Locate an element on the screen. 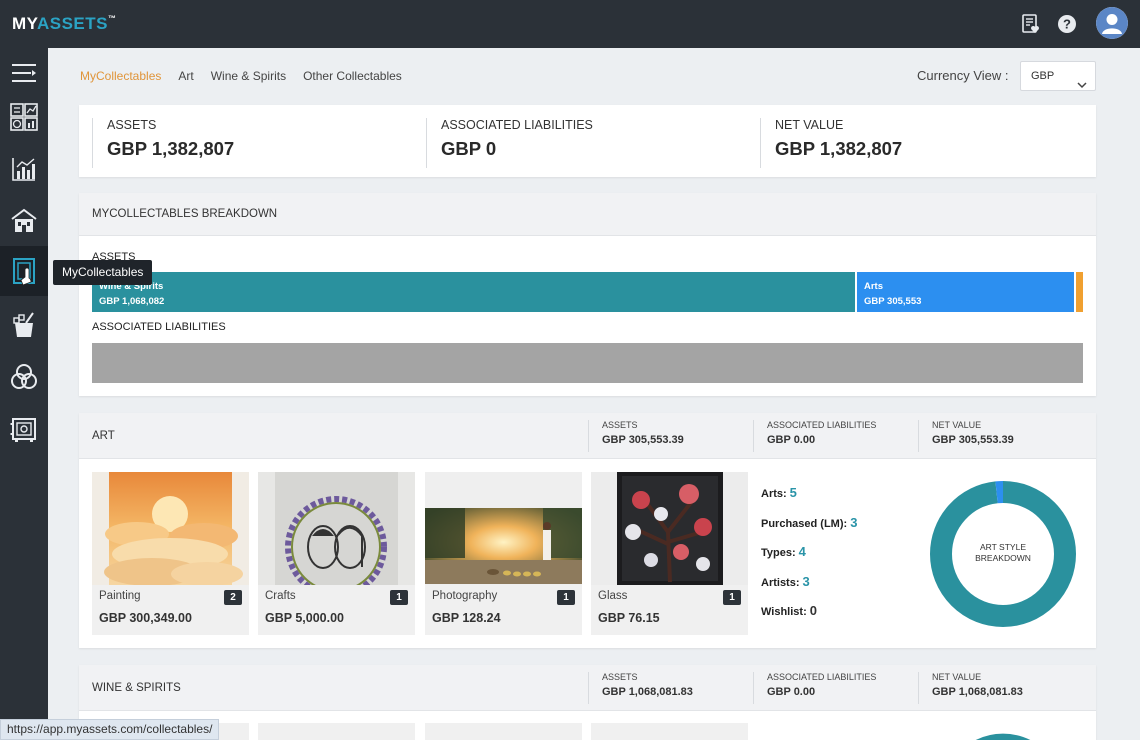 Image resolution: width=1140 pixels, height=740 pixels. breakdown-segment: Arts GBP 305,553 is located at coordinates (965, 292).